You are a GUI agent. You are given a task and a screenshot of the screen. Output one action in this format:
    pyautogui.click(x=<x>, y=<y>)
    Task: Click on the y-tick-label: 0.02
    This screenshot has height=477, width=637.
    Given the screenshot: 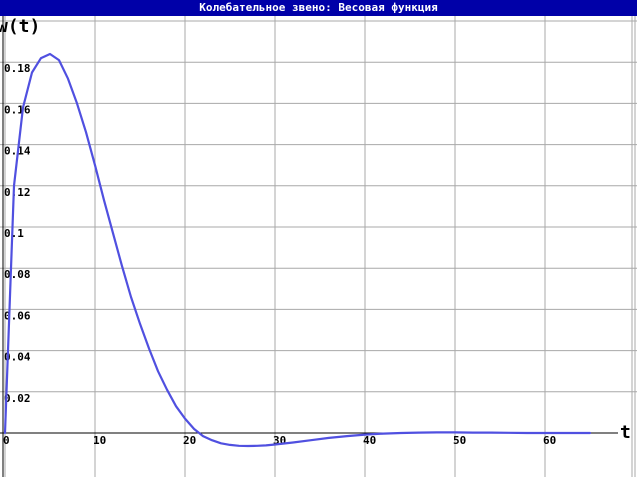 What is the action you would take?
    pyautogui.click(x=17, y=398)
    